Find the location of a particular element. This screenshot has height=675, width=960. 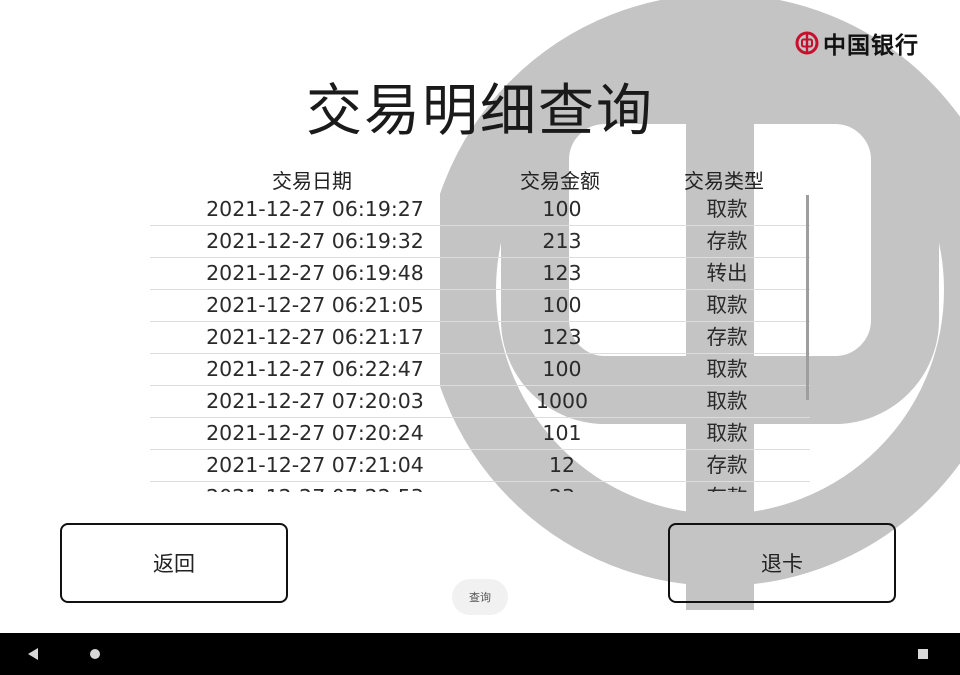

table-row: 2021-12-27 06:21:05 100 取款 is located at coordinates (480, 306).